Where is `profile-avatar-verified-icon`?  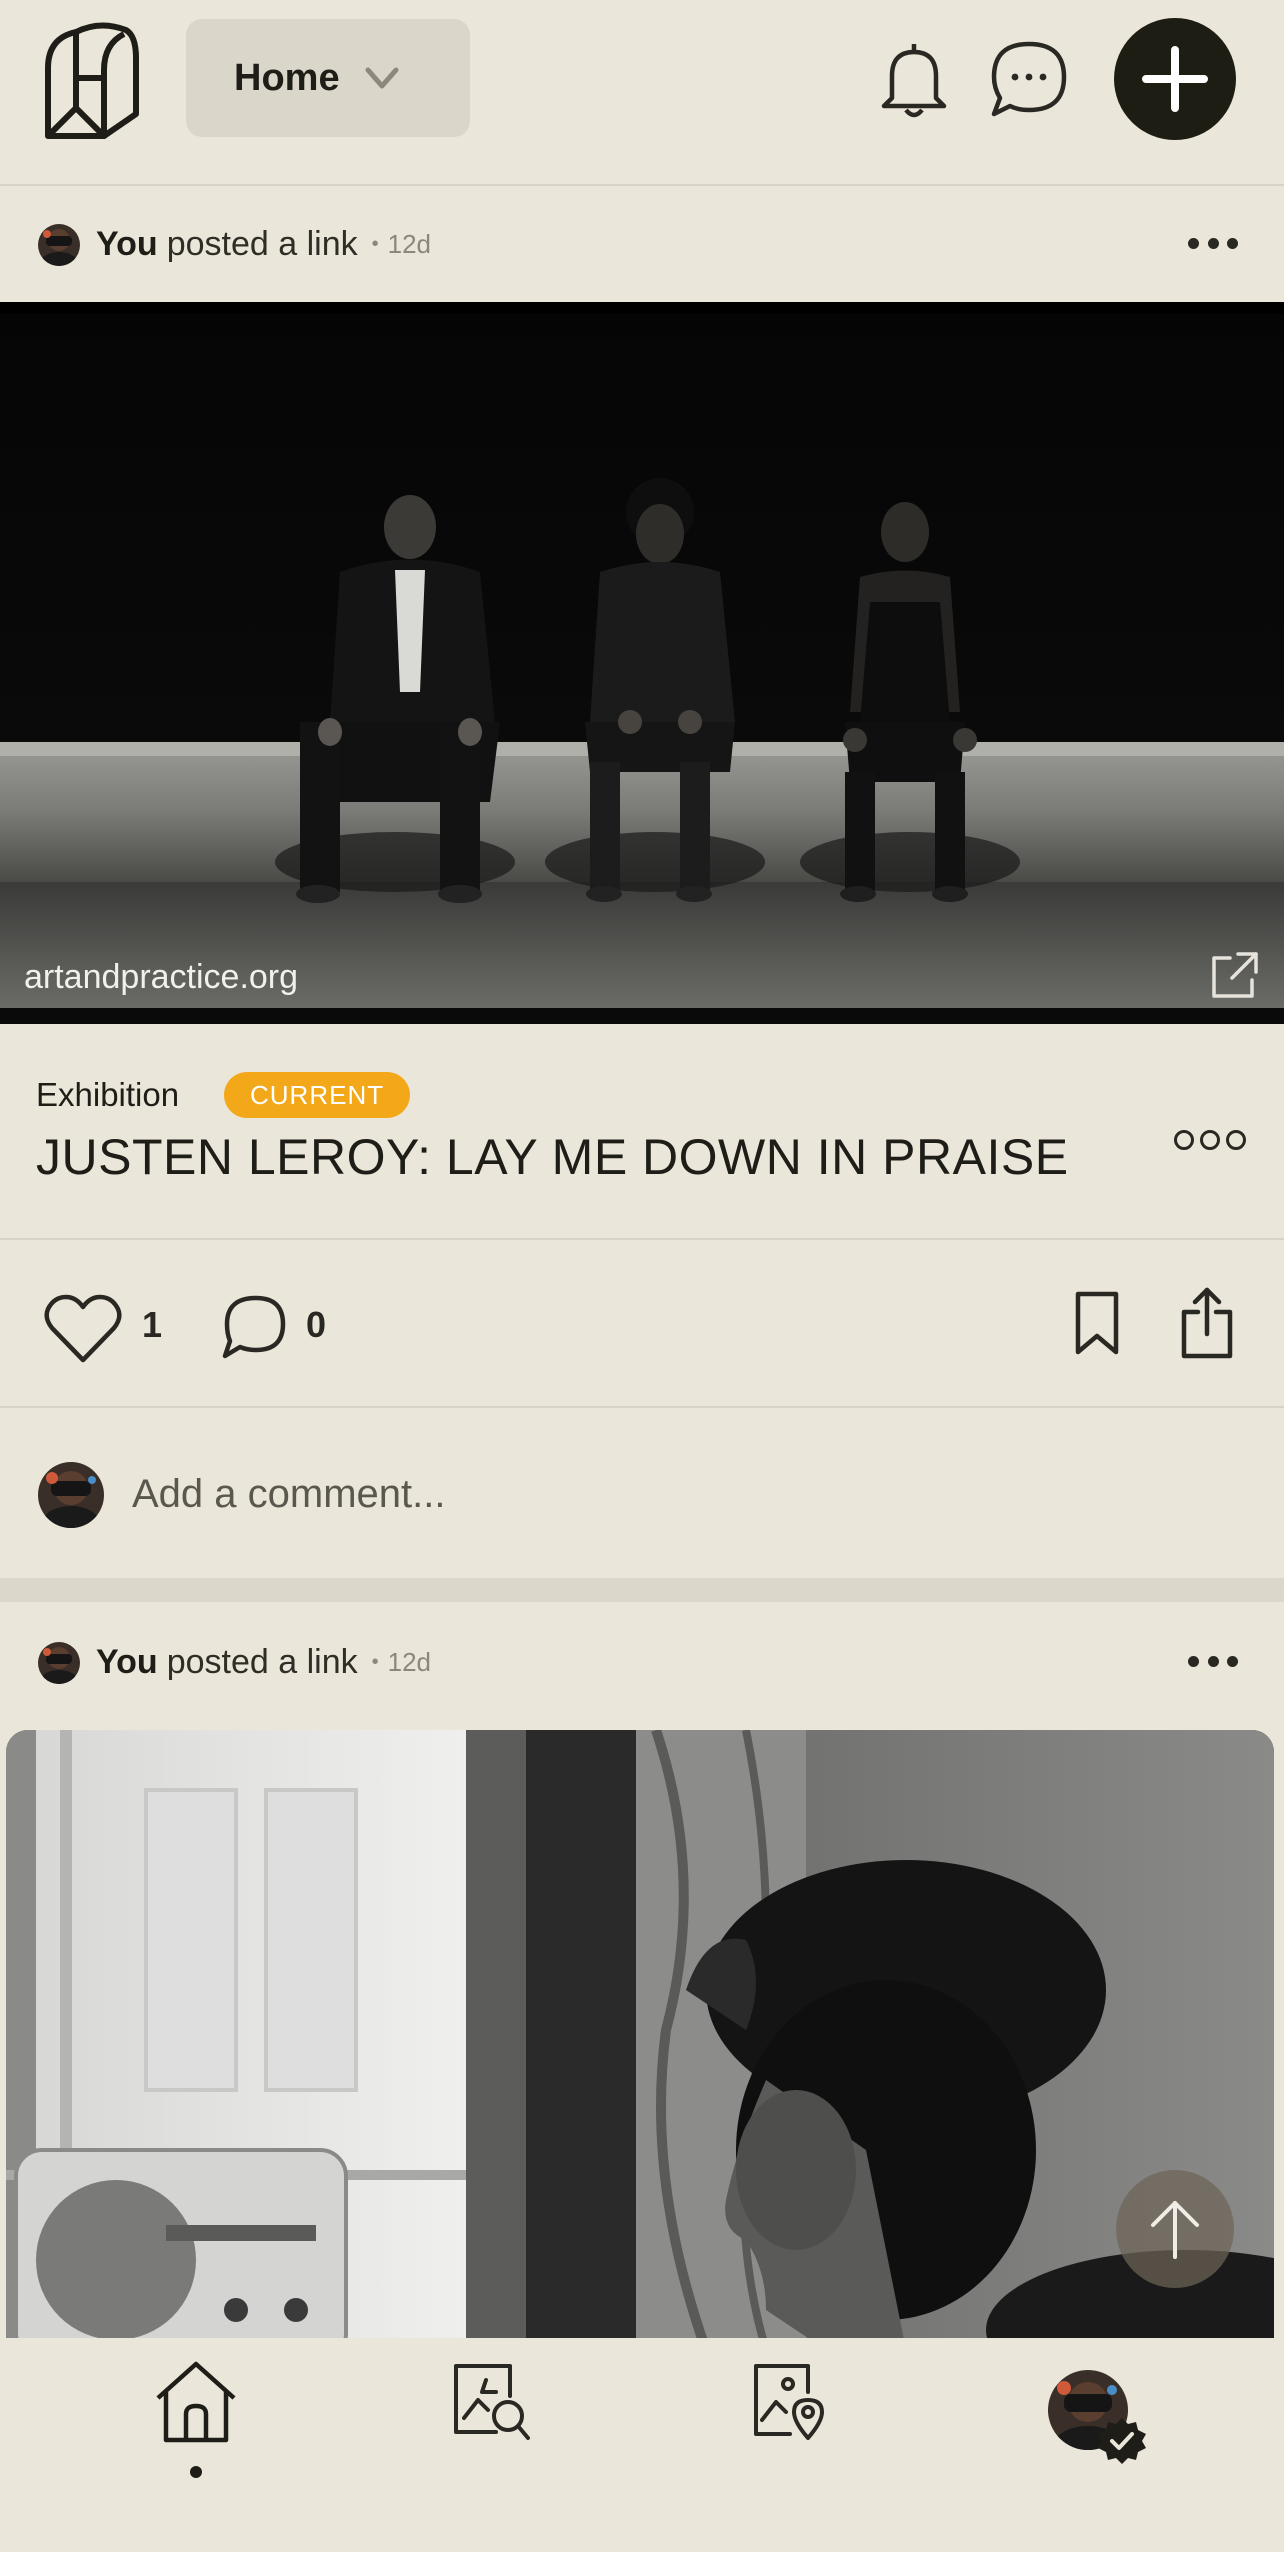 profile-avatar-verified-icon is located at coordinates (1097, 2417).